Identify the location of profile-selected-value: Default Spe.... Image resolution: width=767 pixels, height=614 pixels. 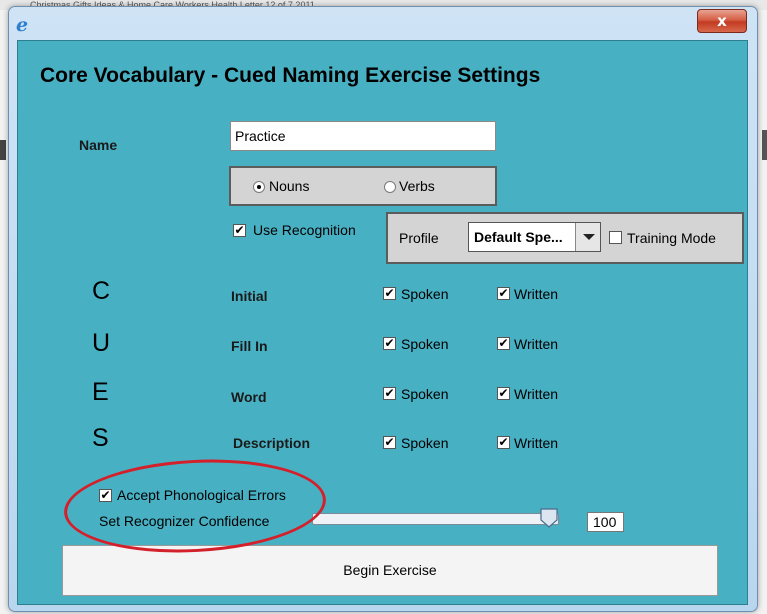
(518, 237).